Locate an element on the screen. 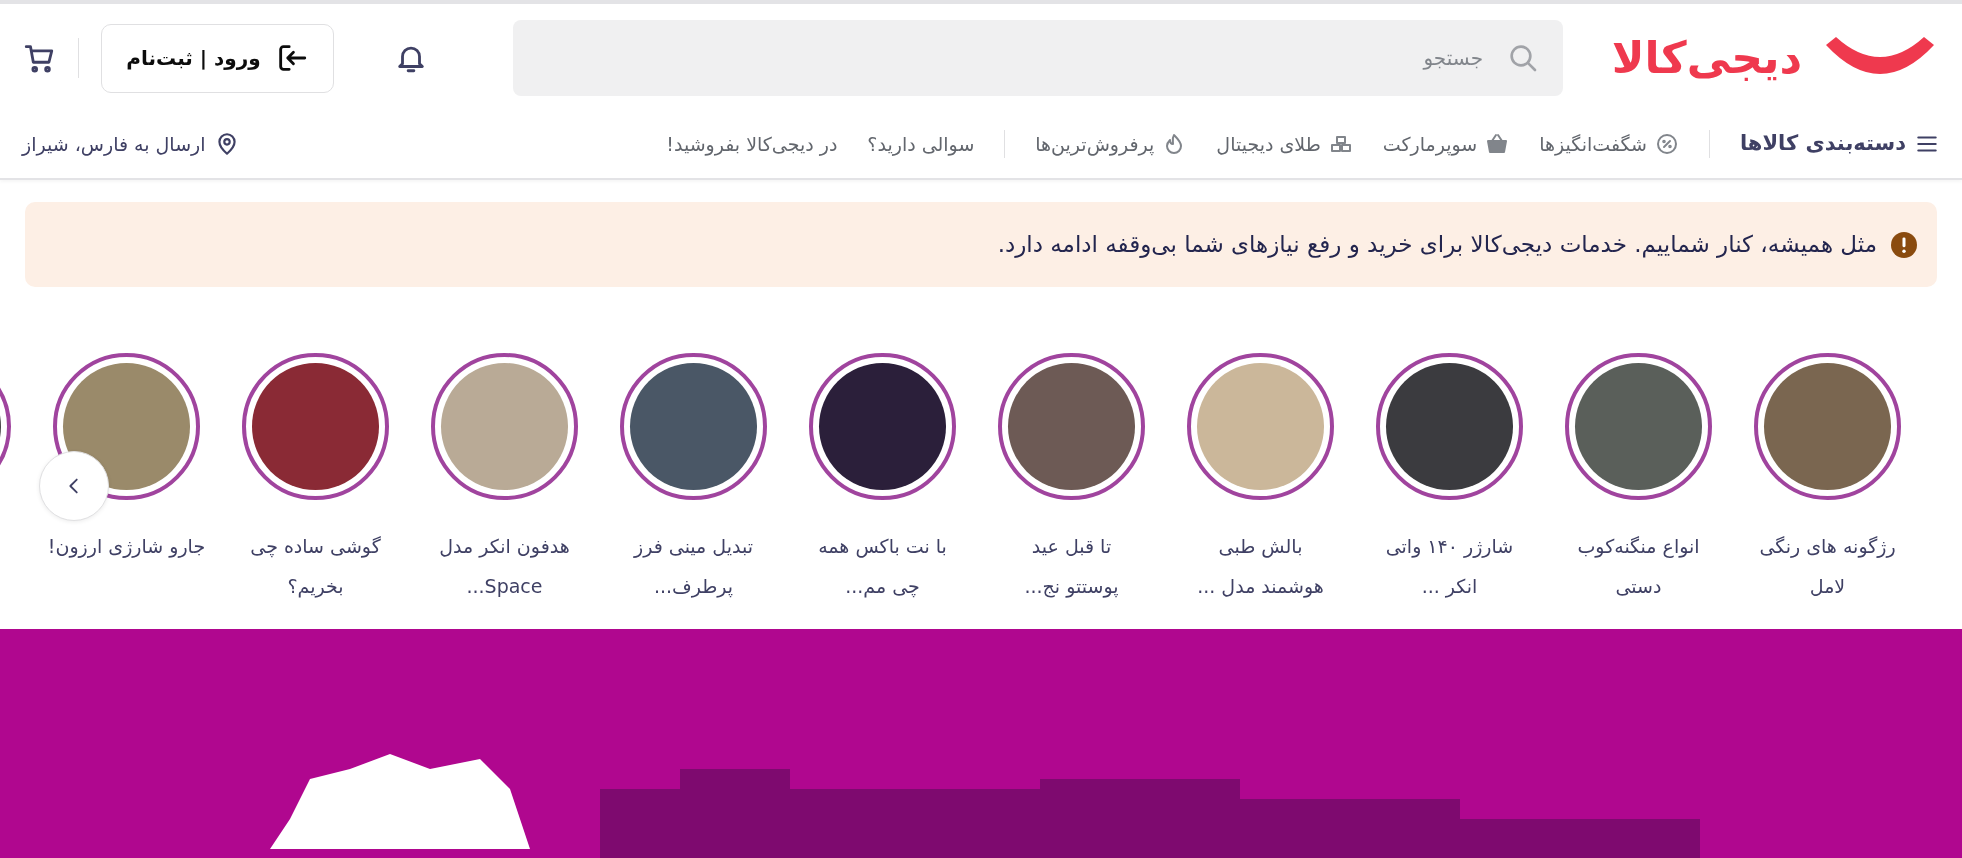 This screenshot has width=1962, height=858. nav-link: در دیجی‌کالا بفروشید! is located at coordinates (752, 144).